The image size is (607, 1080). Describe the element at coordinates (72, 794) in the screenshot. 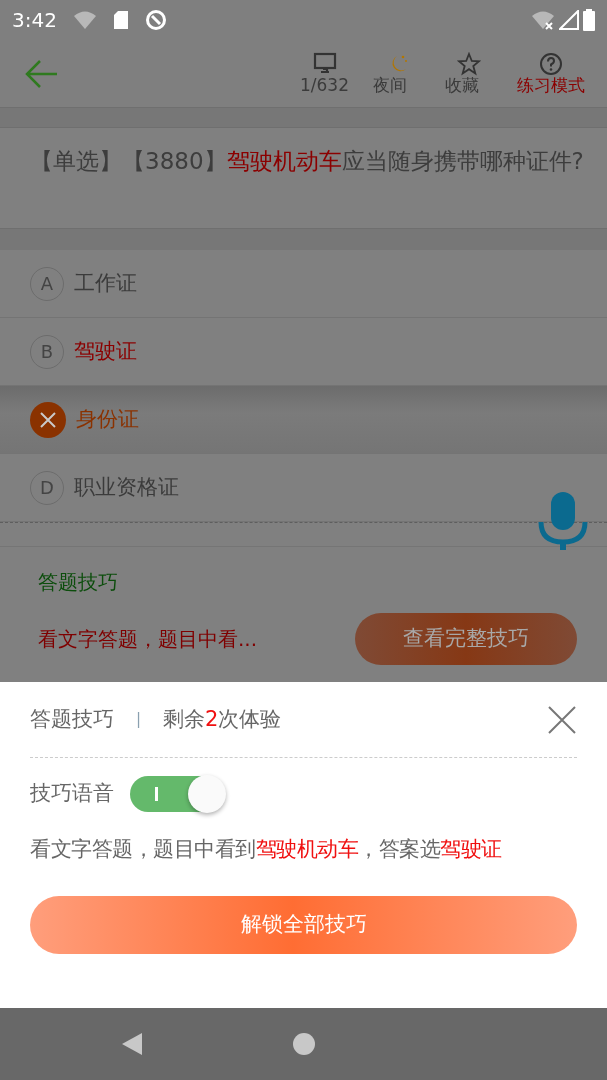

I see `voice-label: 技巧语音` at that location.